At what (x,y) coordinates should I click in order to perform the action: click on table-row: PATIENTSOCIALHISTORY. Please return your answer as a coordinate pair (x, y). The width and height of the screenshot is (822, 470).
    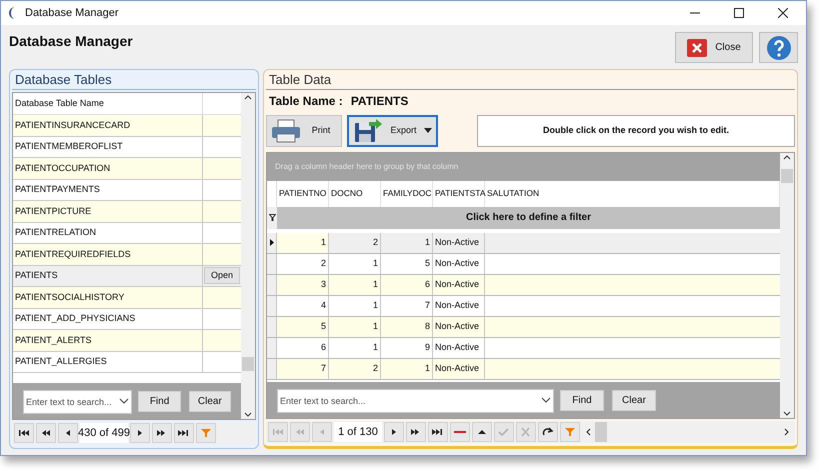
    Looking at the image, I should click on (127, 297).